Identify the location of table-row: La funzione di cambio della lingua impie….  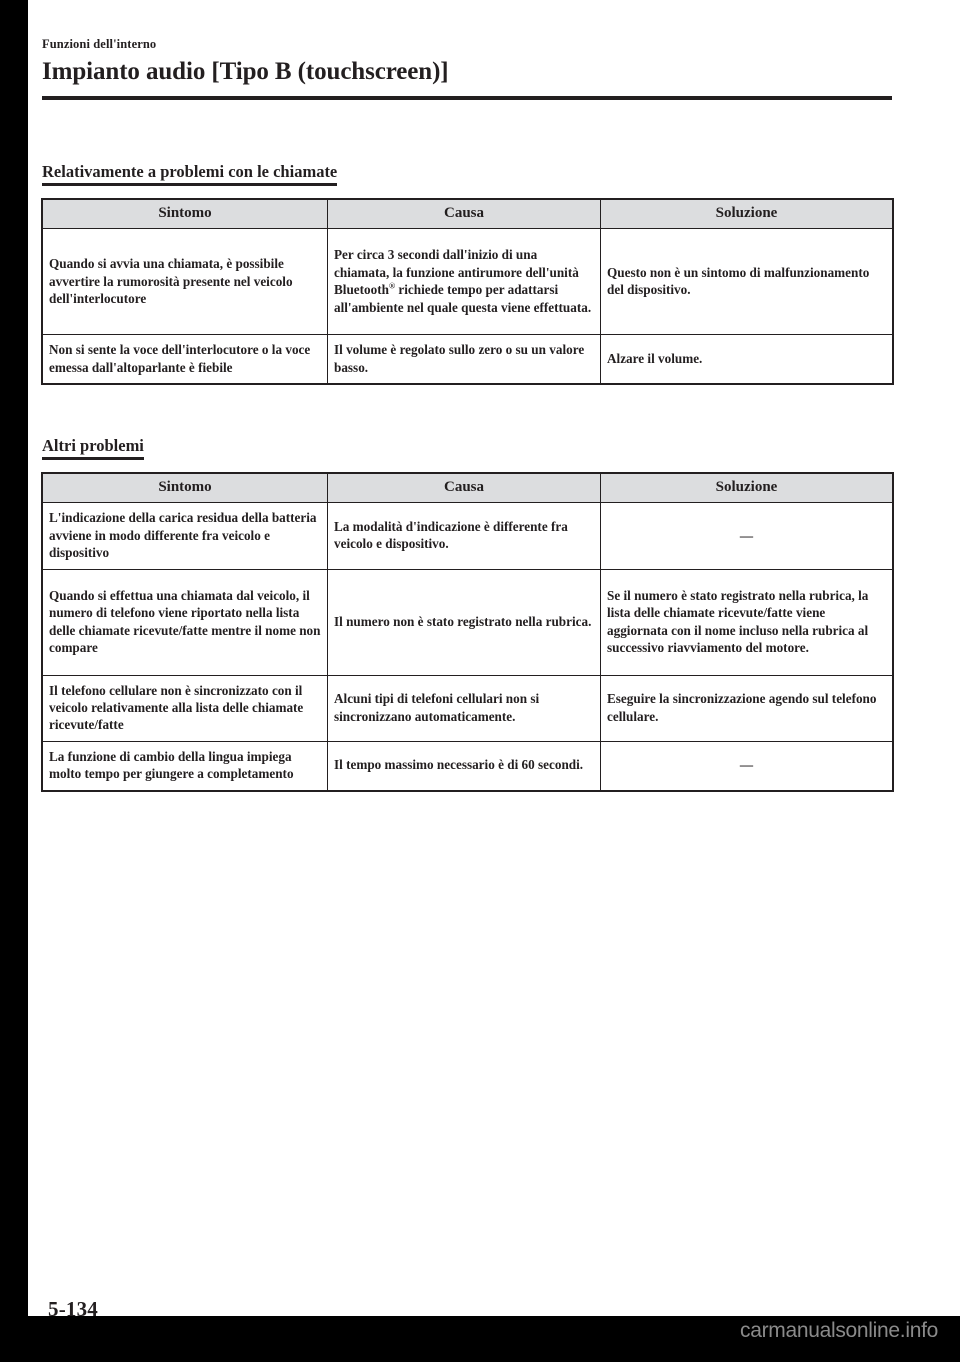
(467, 765).